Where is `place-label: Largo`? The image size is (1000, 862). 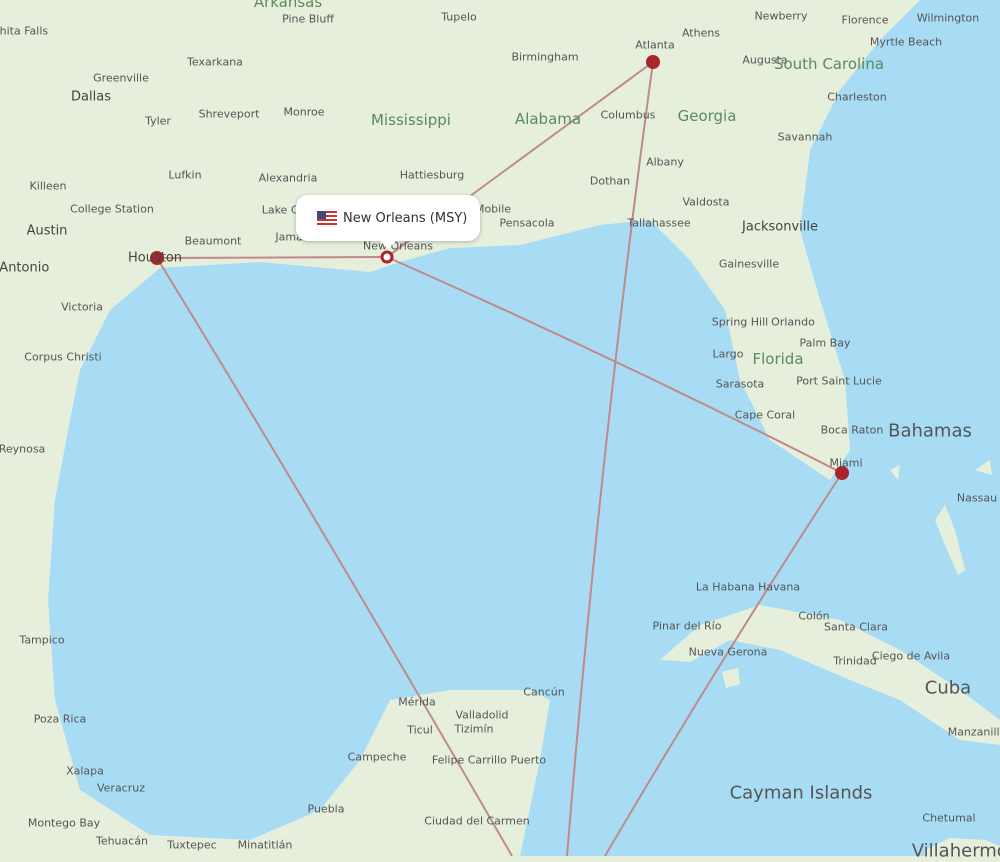
place-label: Largo is located at coordinates (728, 354).